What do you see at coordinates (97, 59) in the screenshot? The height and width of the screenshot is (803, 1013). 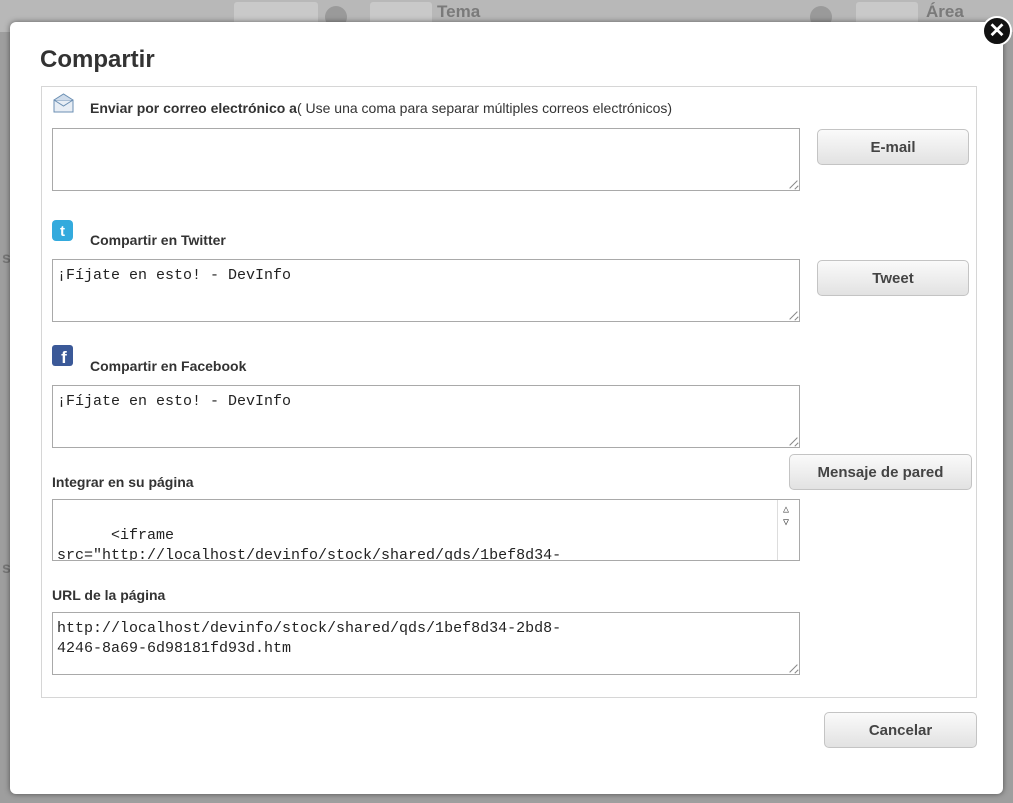 I see `dialog-title: Compartir` at bounding box center [97, 59].